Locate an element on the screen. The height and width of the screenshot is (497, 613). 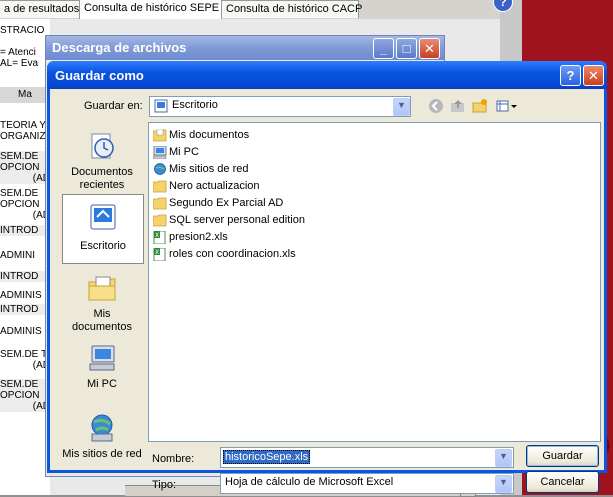
table-cell: = Atenci is located at coordinates (18, 52).